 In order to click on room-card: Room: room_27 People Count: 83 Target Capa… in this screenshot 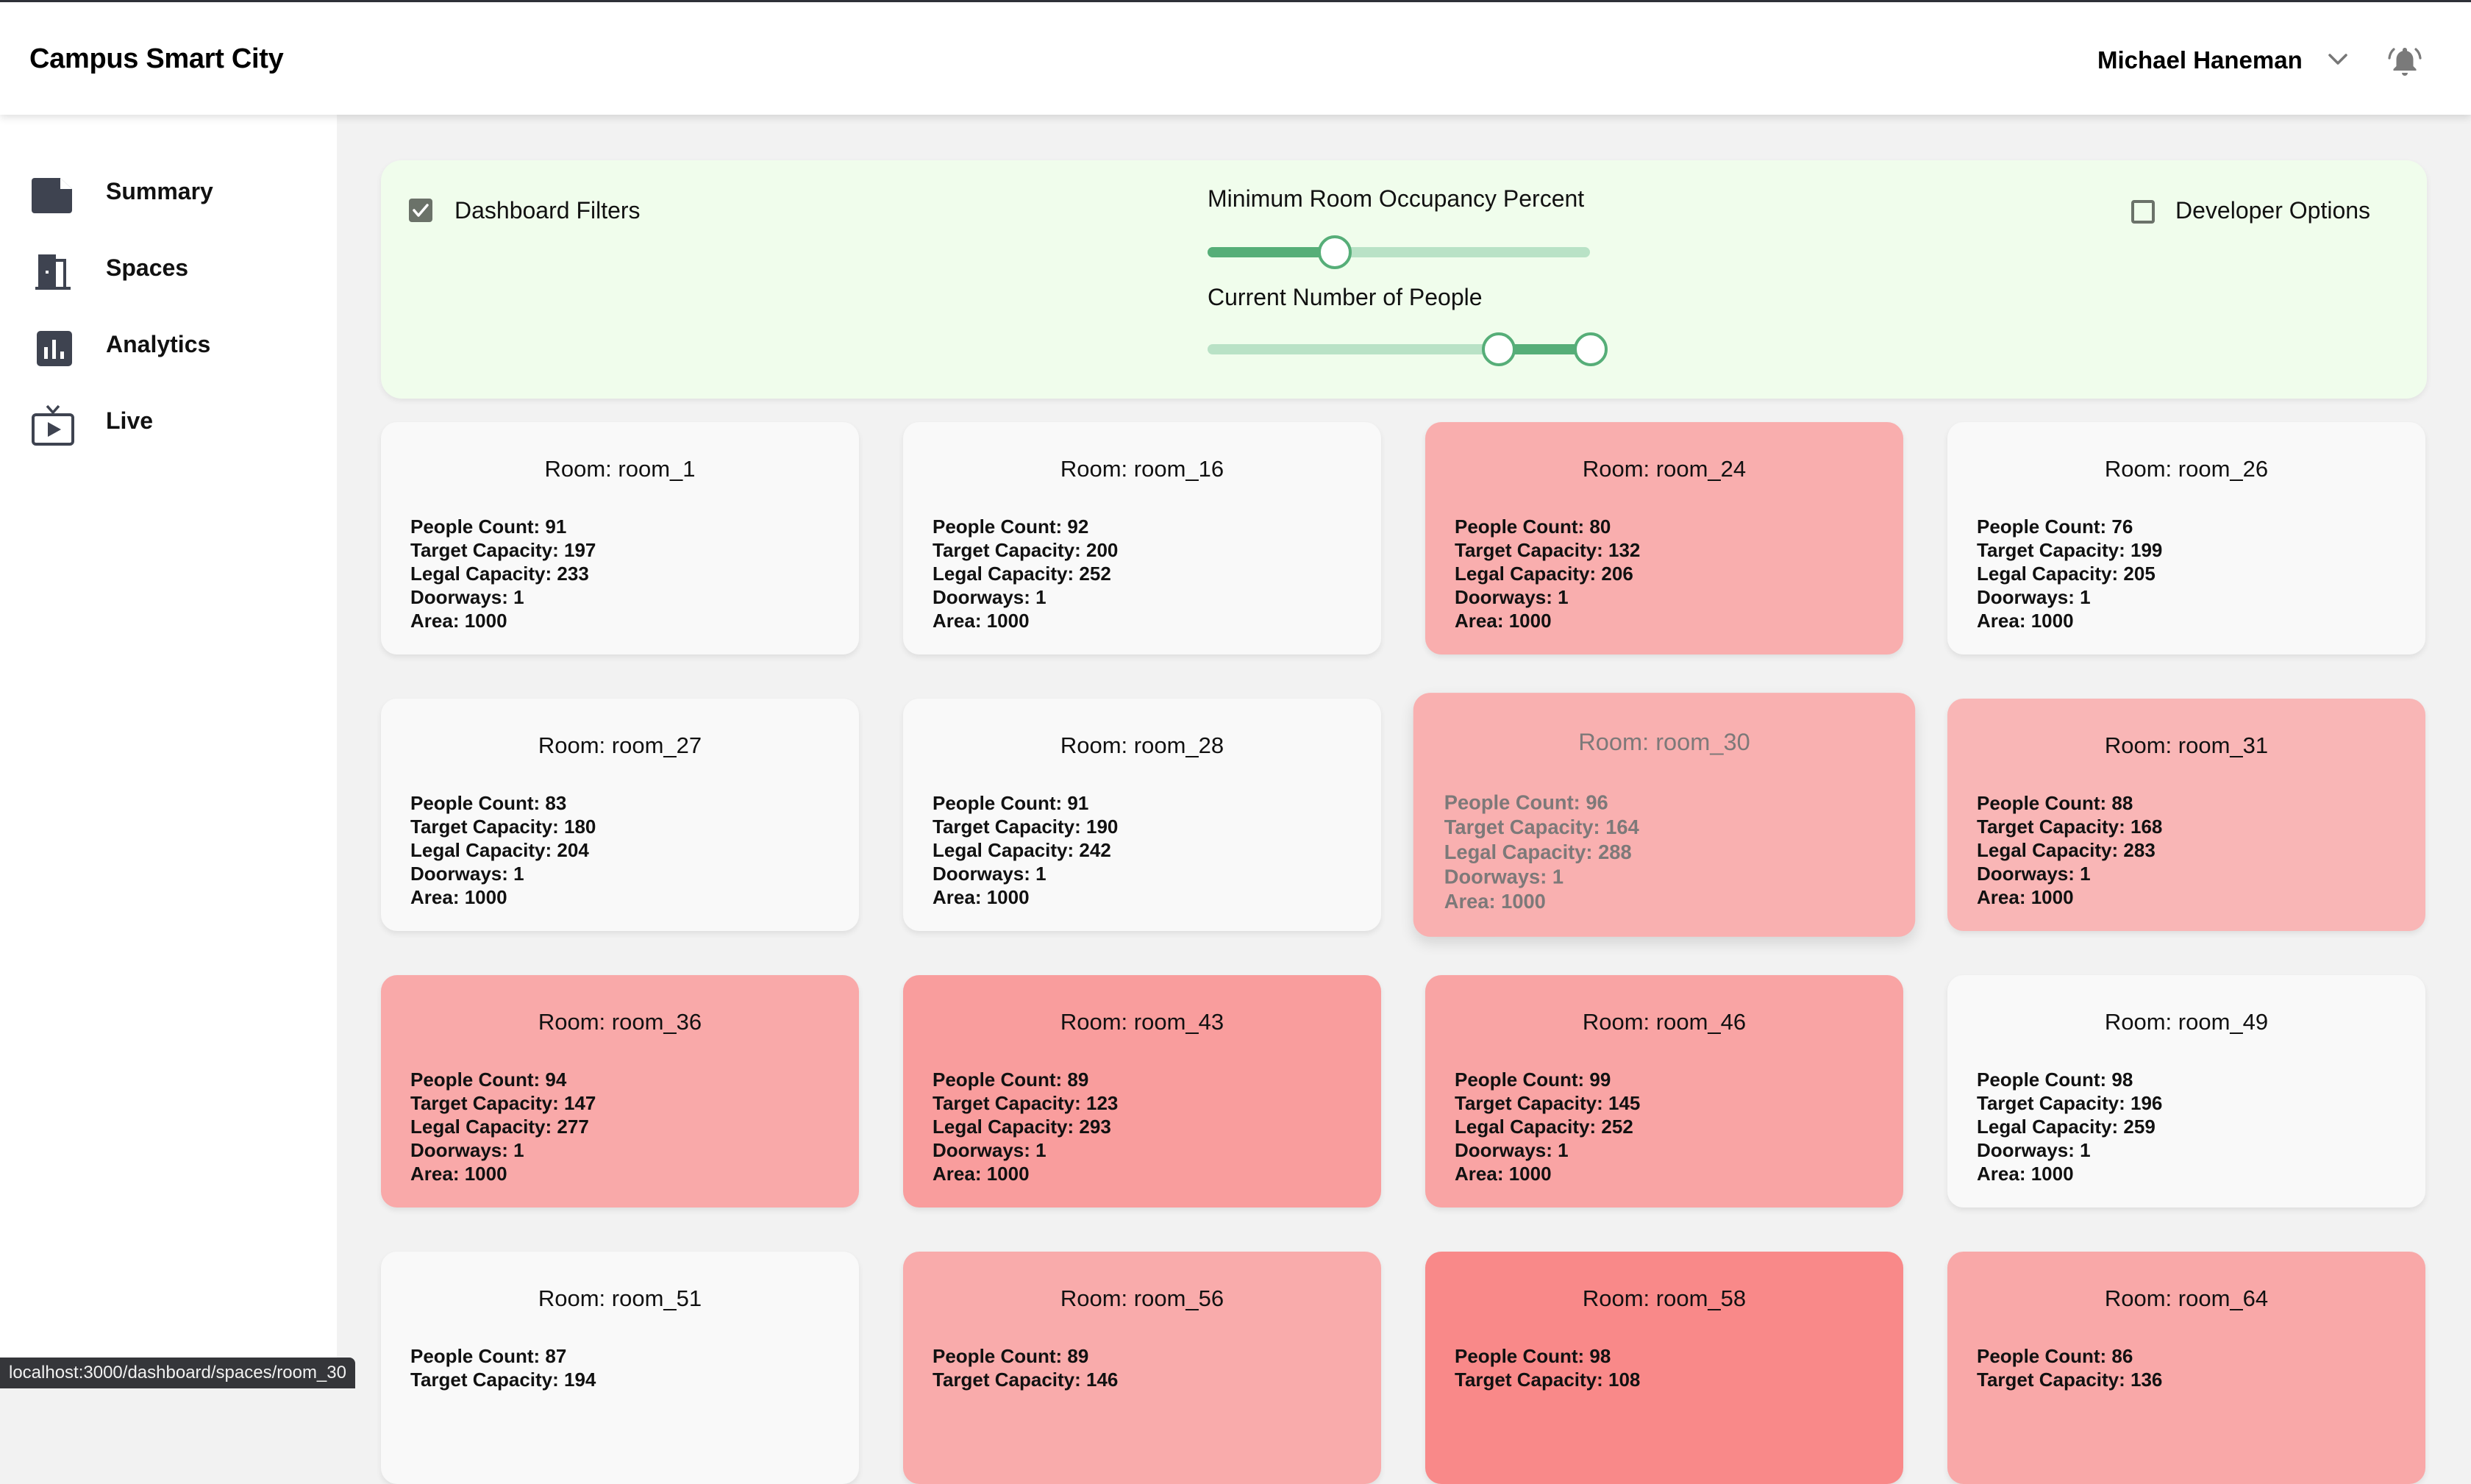, I will do `click(620, 815)`.